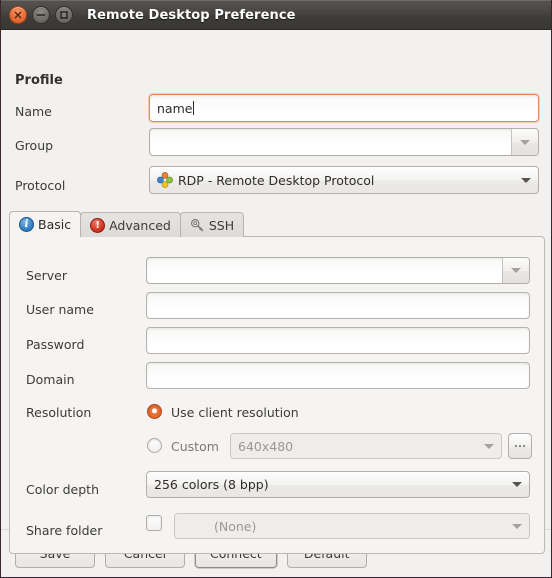 This screenshot has height=578, width=552. What do you see at coordinates (276, 180) in the screenshot?
I see `protocol-value: RDP - Remote Desktop Protocol` at bounding box center [276, 180].